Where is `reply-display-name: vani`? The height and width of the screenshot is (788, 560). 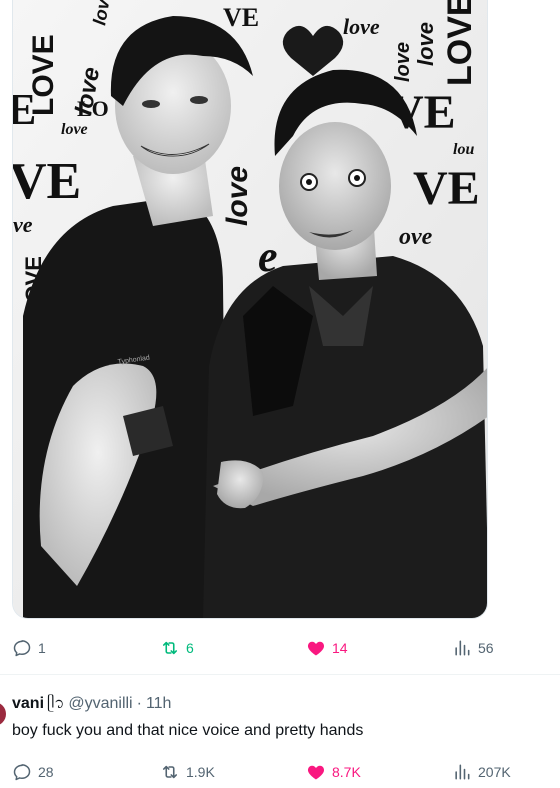
reply-display-name: vani is located at coordinates (28, 704).